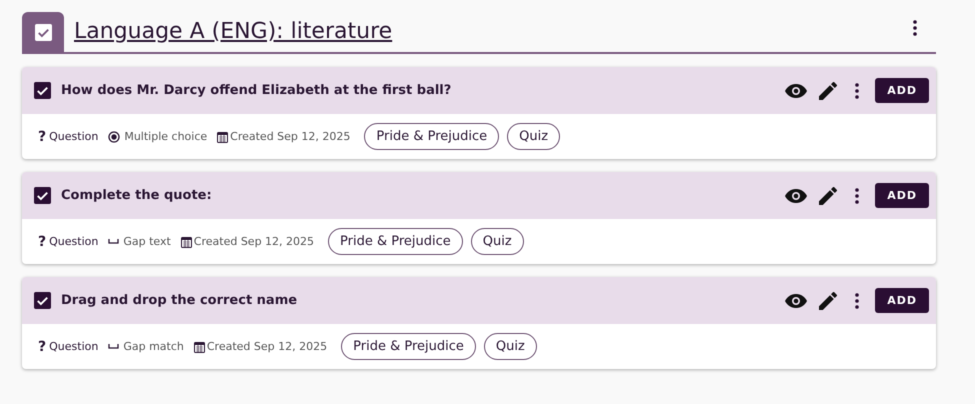  I want to click on question-title: Complete the quote:, so click(137, 195).